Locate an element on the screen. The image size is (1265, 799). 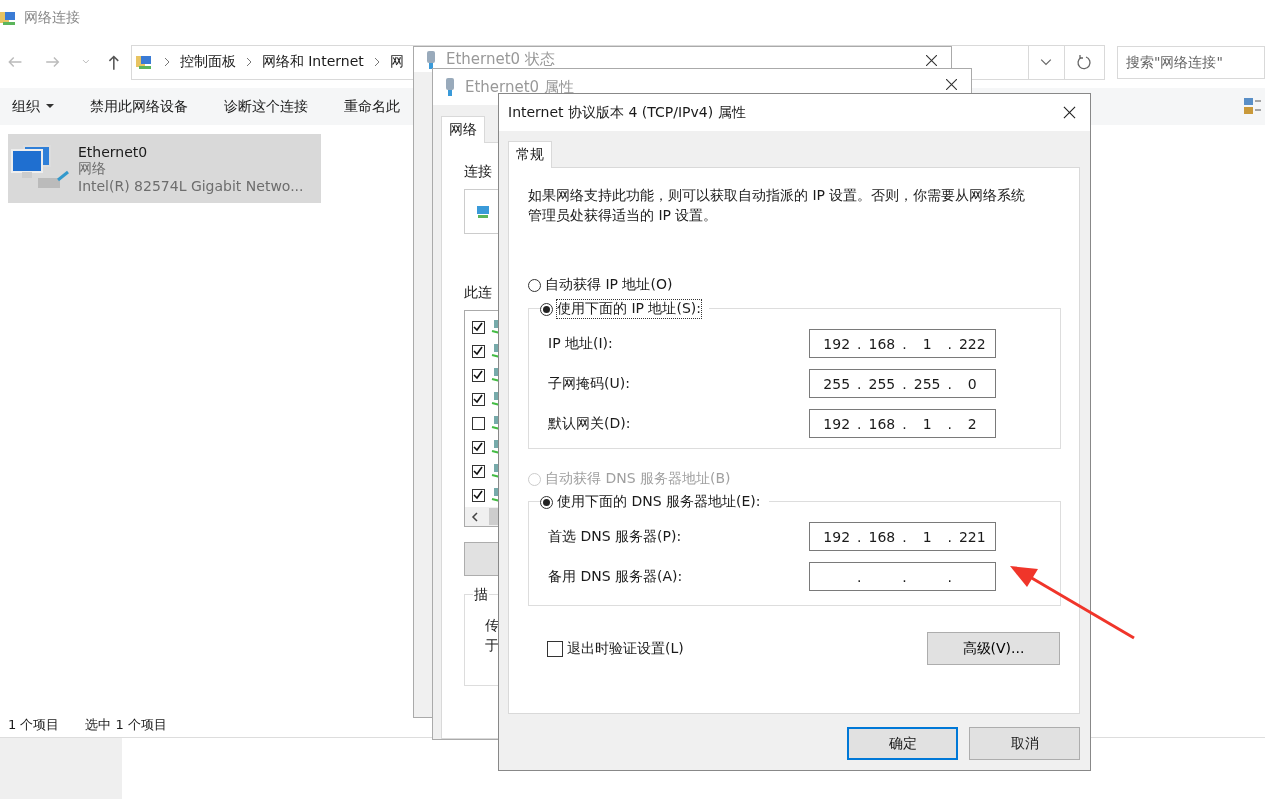
toolbar-button: 诊断这个连接 is located at coordinates (266, 106).